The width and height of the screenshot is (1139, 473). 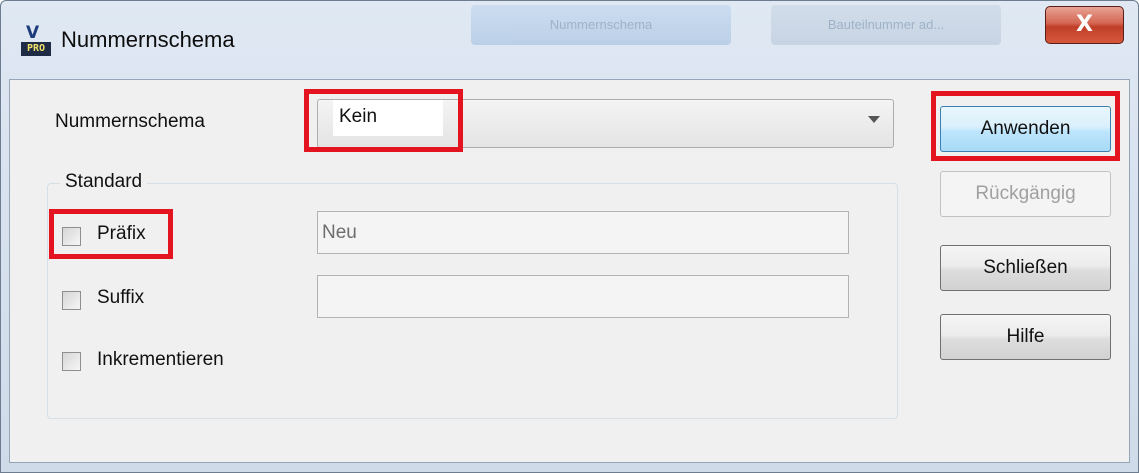 What do you see at coordinates (36, 49) in the screenshot?
I see `app-logo-pro: PRO` at bounding box center [36, 49].